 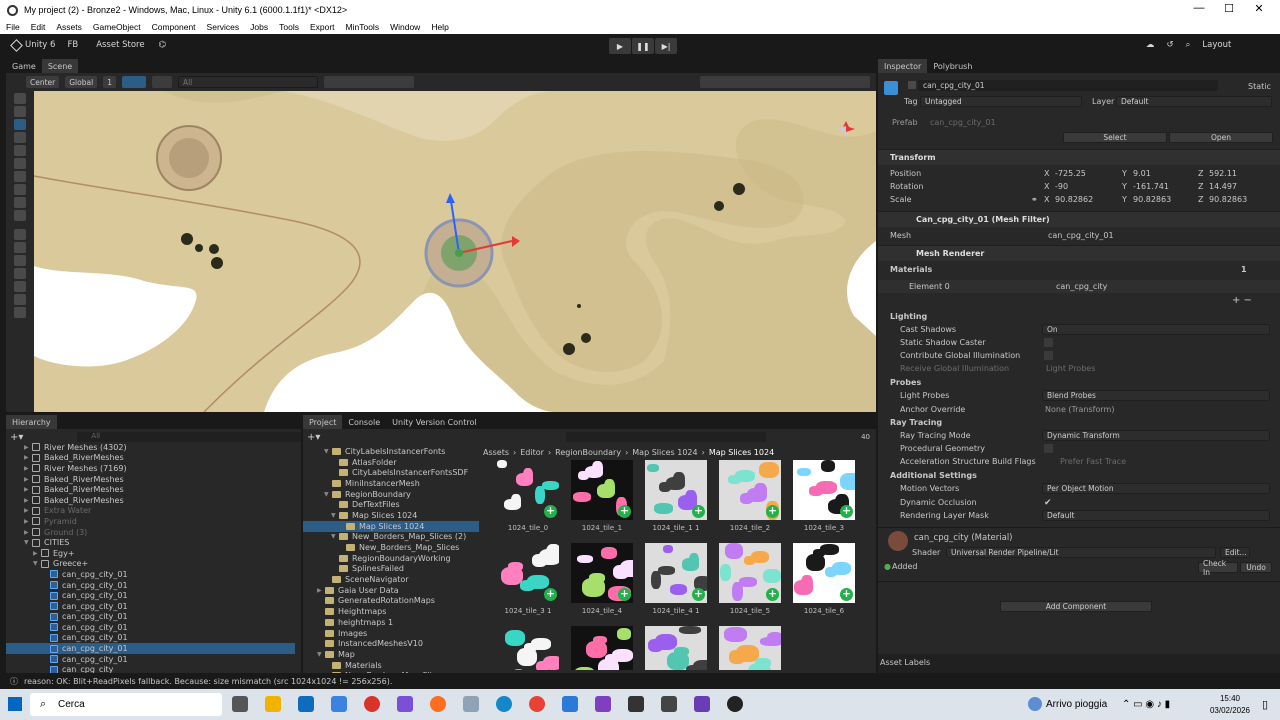 I want to click on scene-view-options, so click(x=785, y=82).